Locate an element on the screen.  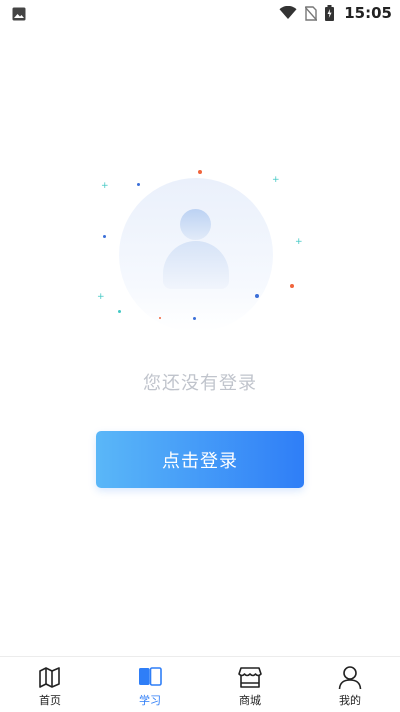
store-icon is located at coordinates (250, 677).